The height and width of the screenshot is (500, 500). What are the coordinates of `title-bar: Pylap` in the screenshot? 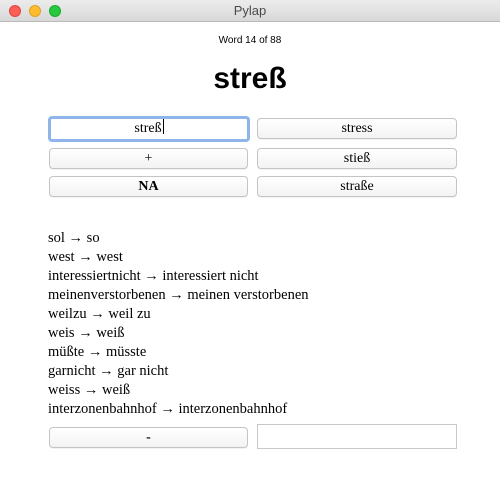 It's located at (250, 11).